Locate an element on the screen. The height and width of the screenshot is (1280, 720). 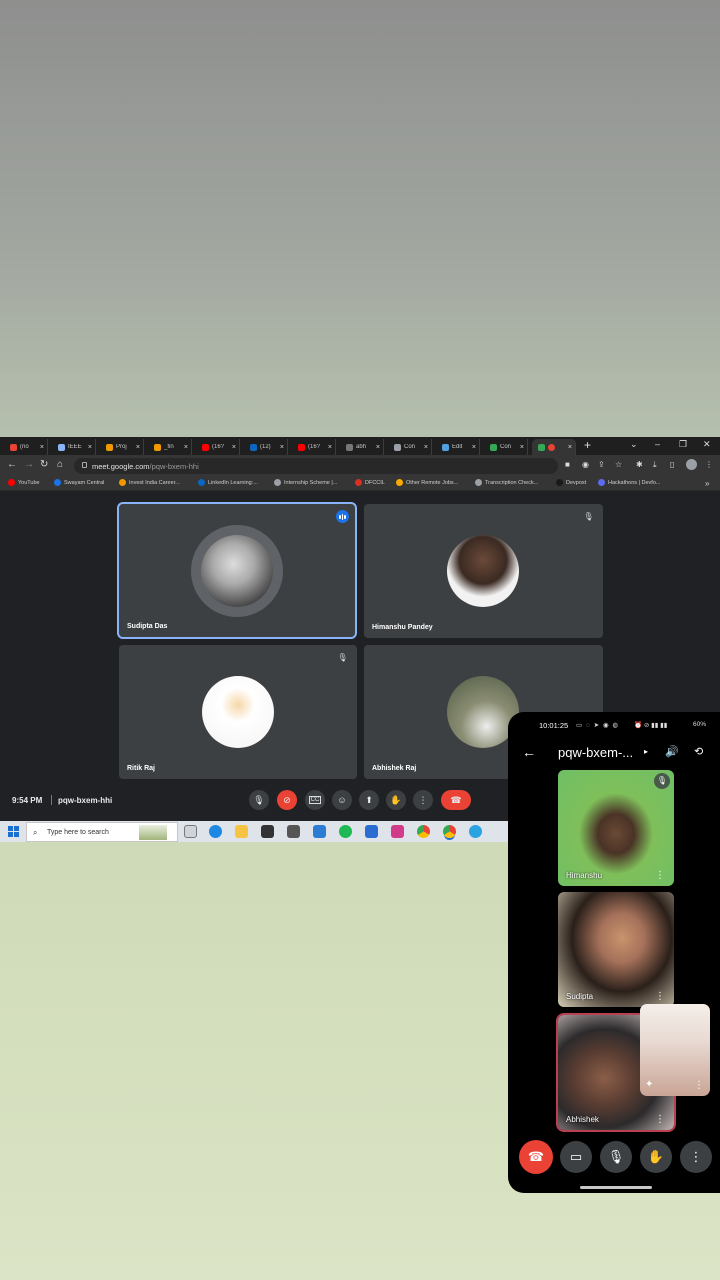
bookmark-item: Swayam Central is located at coordinates (79, 482).